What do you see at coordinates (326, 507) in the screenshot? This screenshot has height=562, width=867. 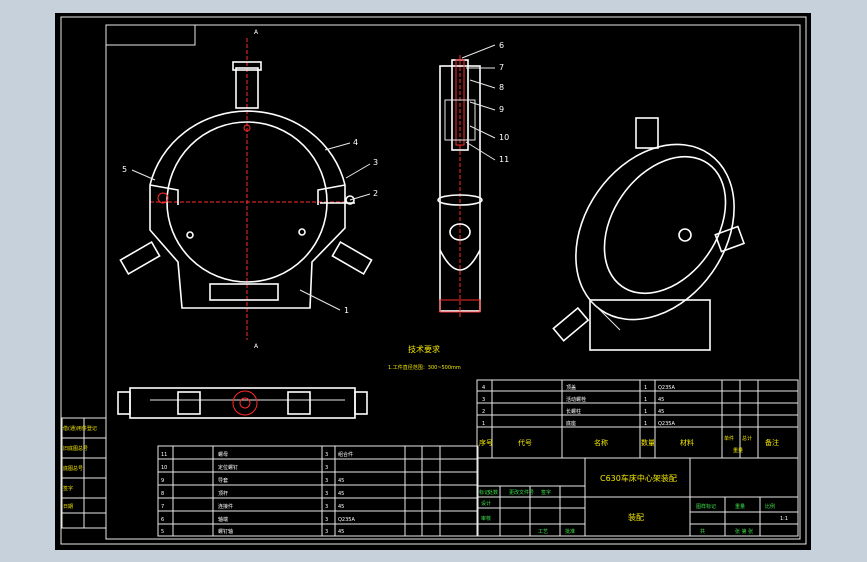 I see `bom-l5-qty: 3` at bounding box center [326, 507].